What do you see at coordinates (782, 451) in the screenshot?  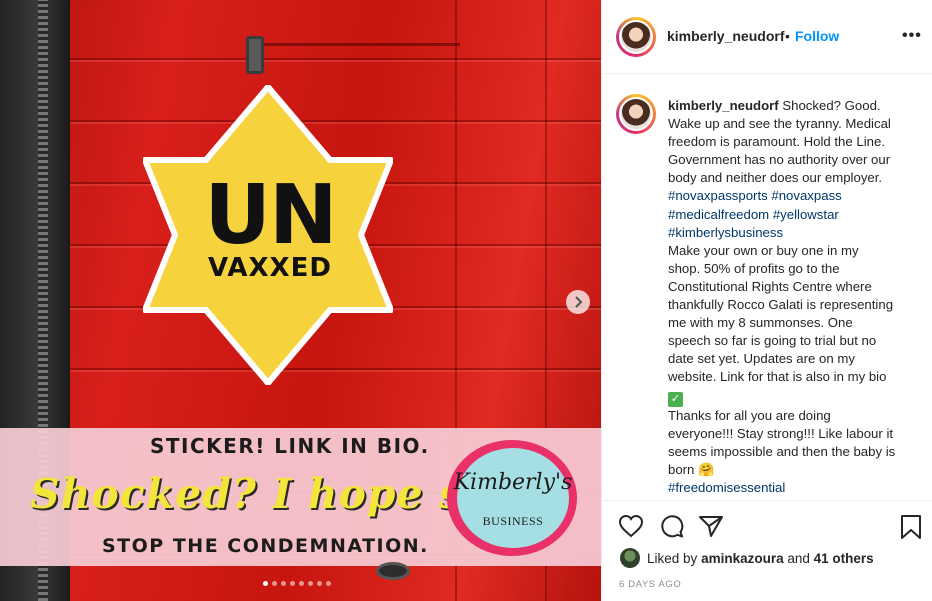 I see `caption-line: seems impossible and then the baby is` at bounding box center [782, 451].